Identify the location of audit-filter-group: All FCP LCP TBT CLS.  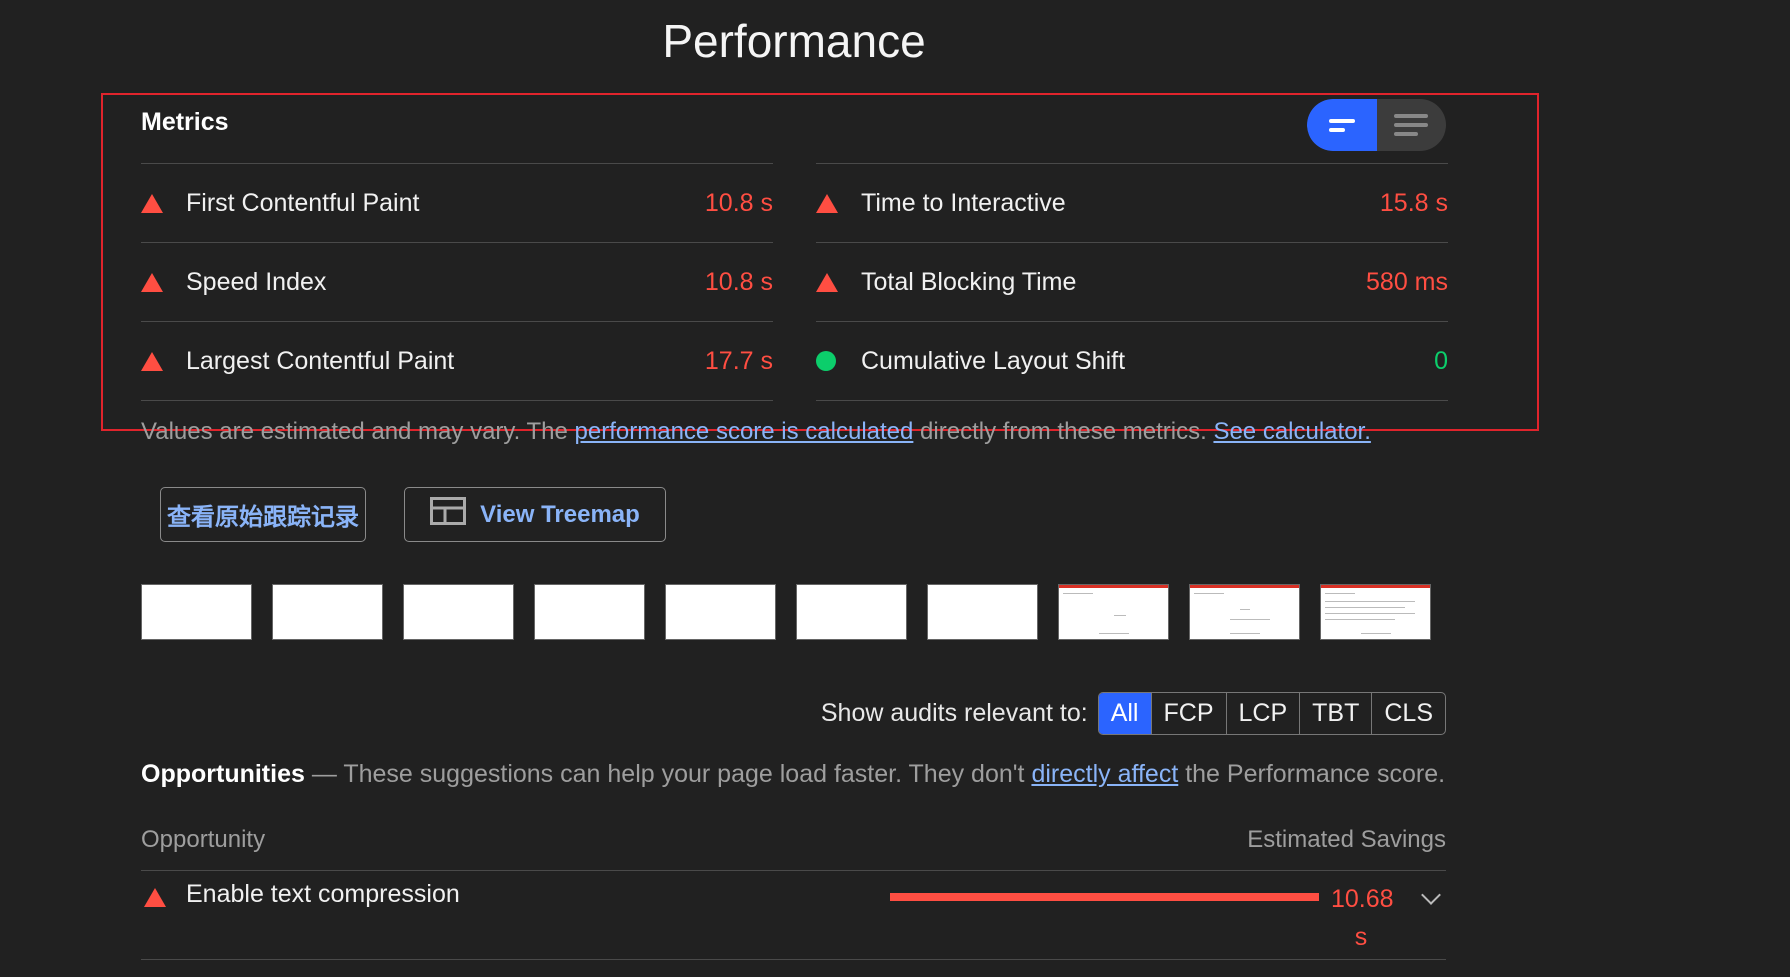
(1271, 713).